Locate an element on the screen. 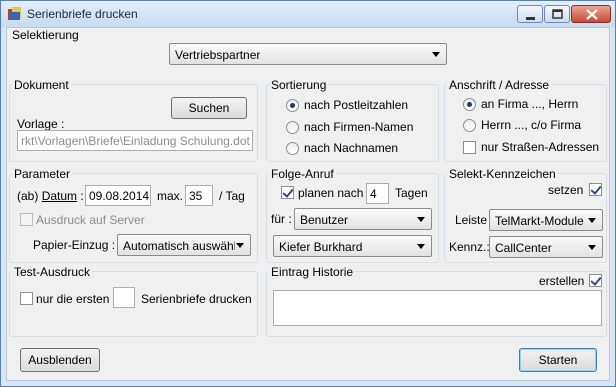 Image resolution: width=616 pixels, height=387 pixels. starten-button: Starten is located at coordinates (558, 360).